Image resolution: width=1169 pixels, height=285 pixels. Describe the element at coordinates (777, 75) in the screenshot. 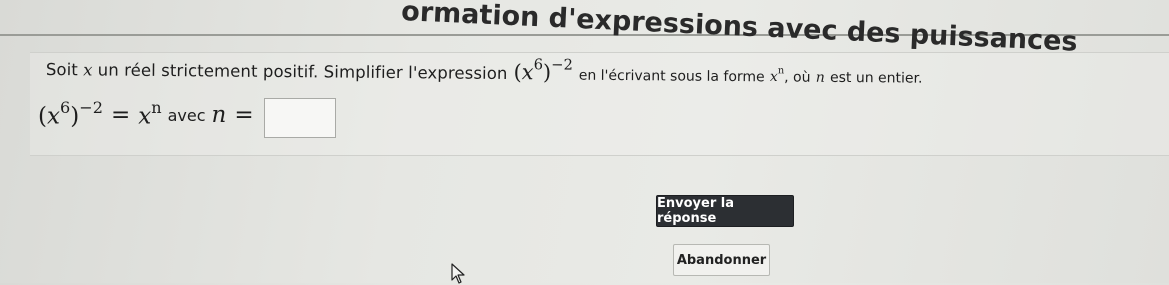

I see `question-form: xn` at that location.